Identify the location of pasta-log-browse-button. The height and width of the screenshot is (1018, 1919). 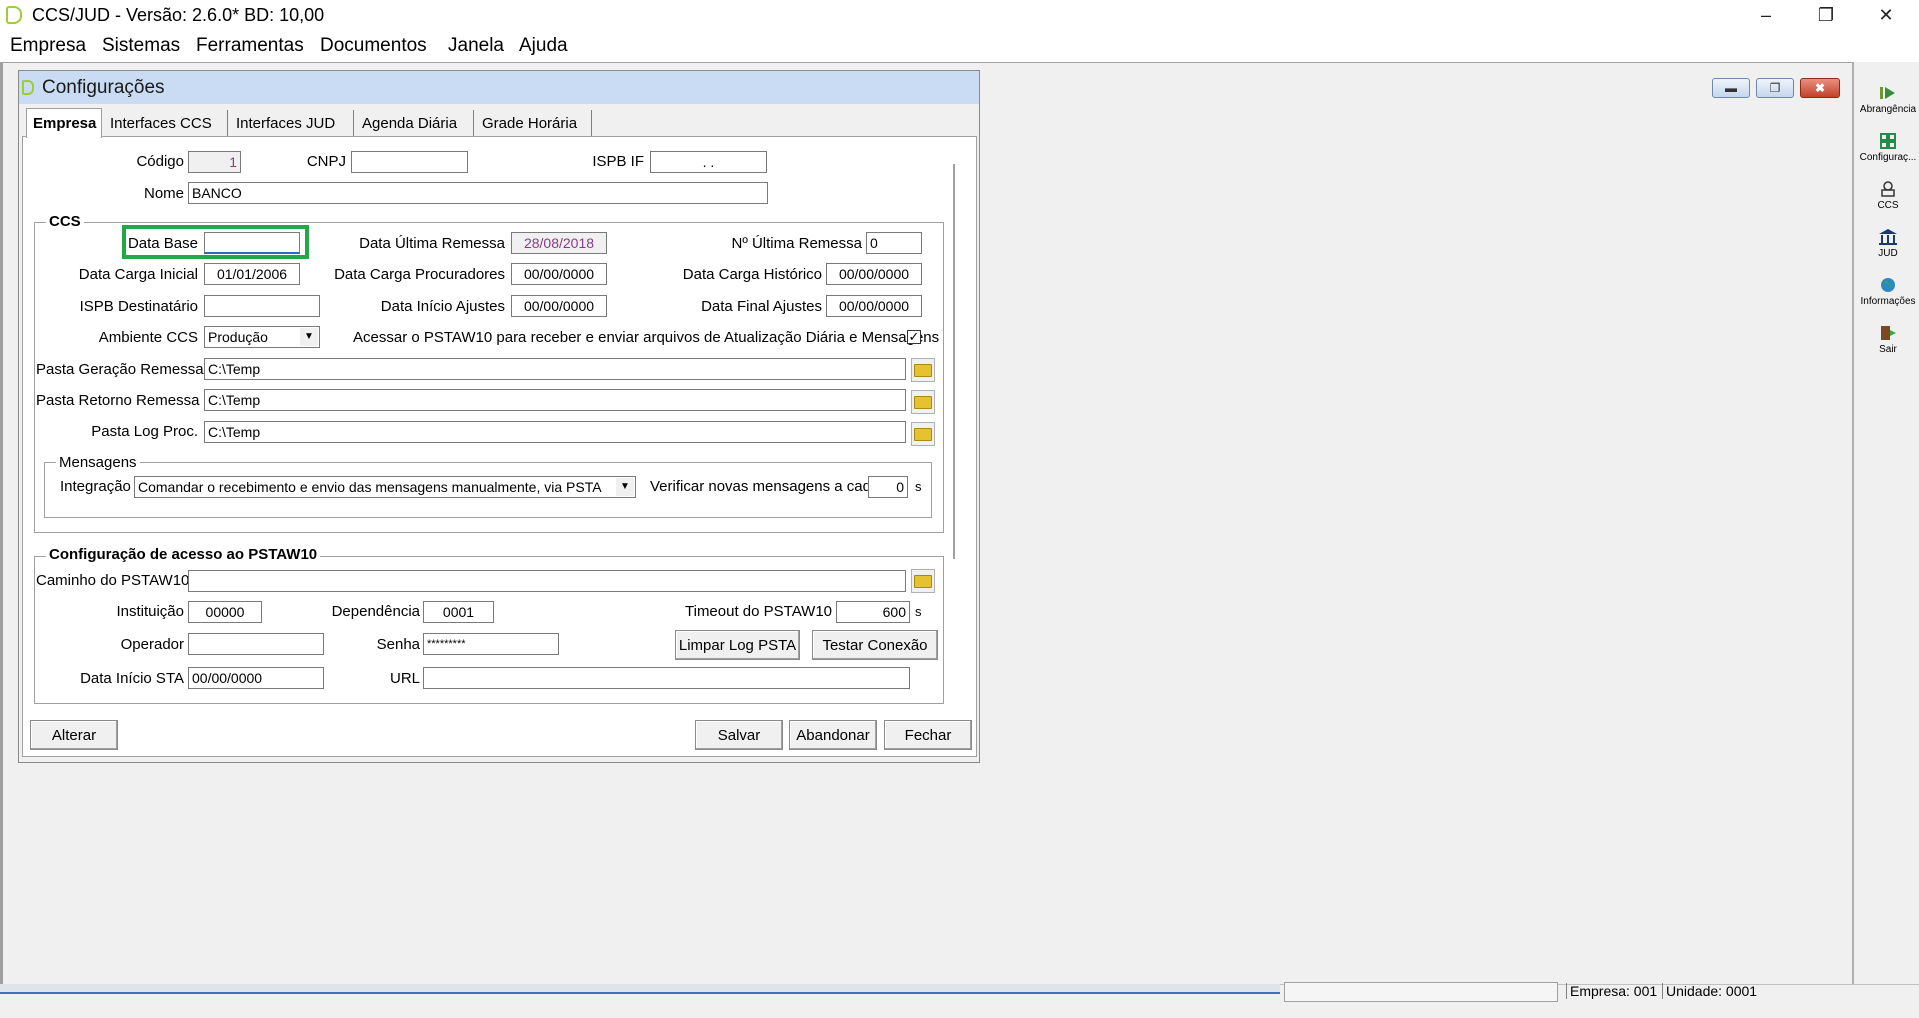
(923, 434).